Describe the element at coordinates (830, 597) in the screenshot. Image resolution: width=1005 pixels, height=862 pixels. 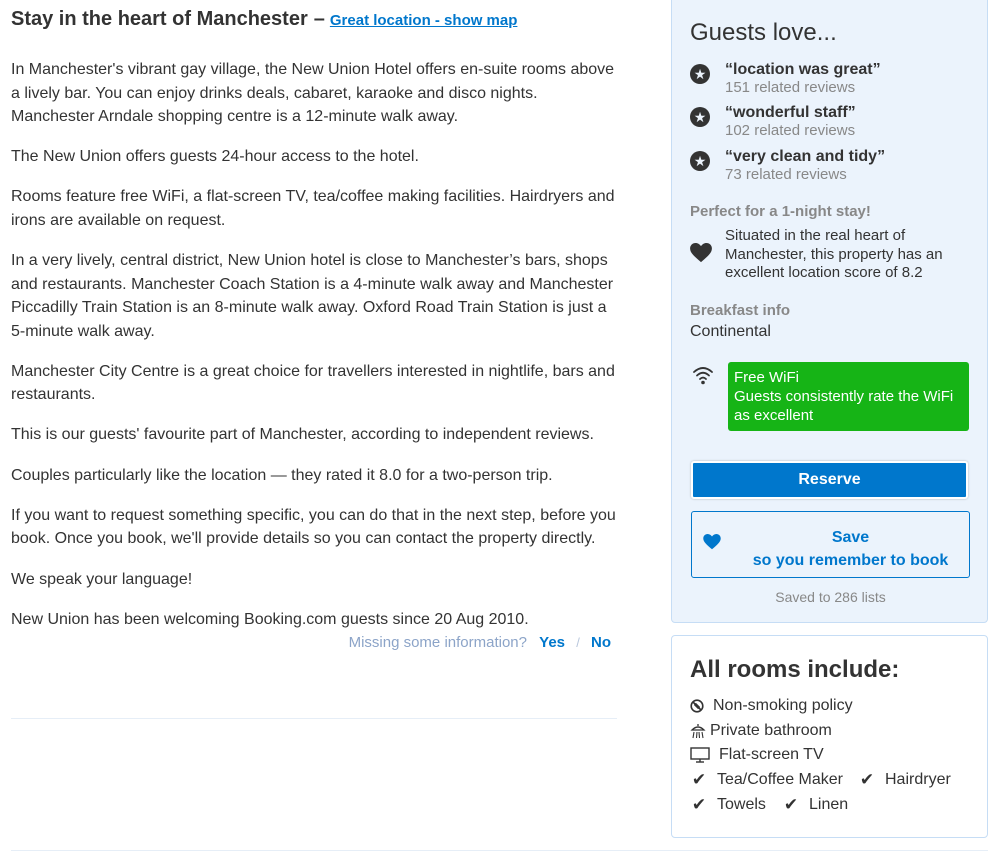
I see `saved-to-lists-count: Saved to 286 lists` at that location.